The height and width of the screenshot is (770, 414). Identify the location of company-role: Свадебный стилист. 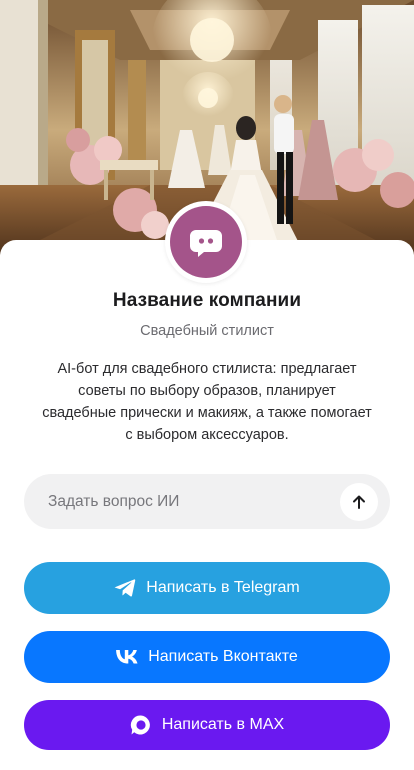
(207, 331).